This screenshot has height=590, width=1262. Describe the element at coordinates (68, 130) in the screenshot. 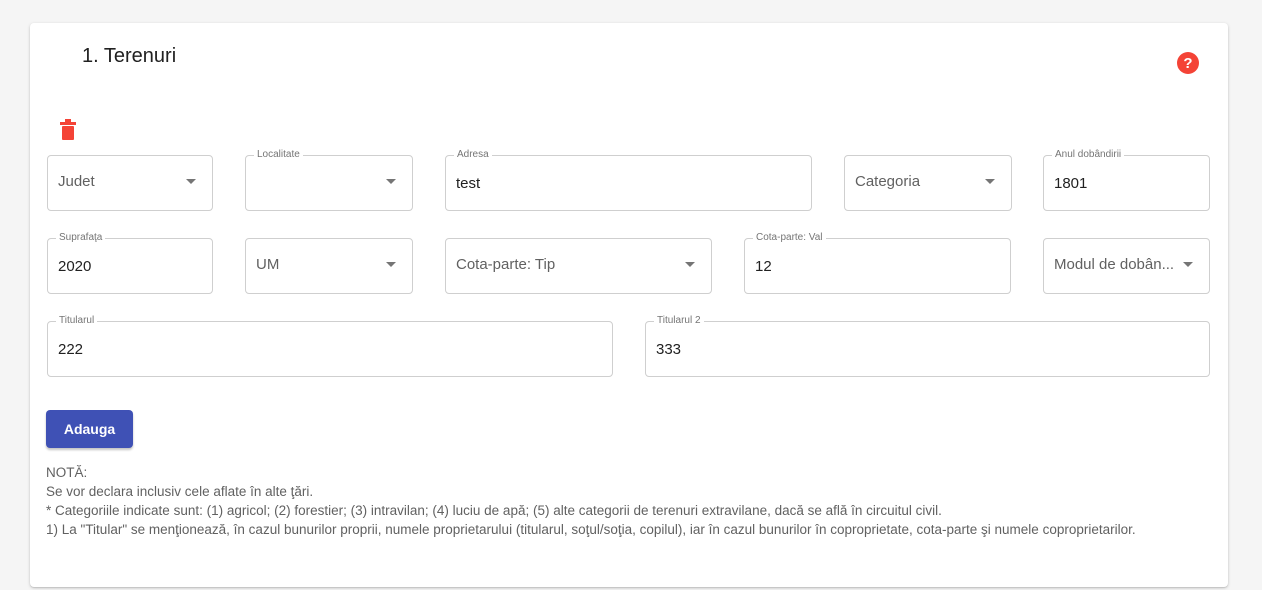

I see `delete-icon` at that location.